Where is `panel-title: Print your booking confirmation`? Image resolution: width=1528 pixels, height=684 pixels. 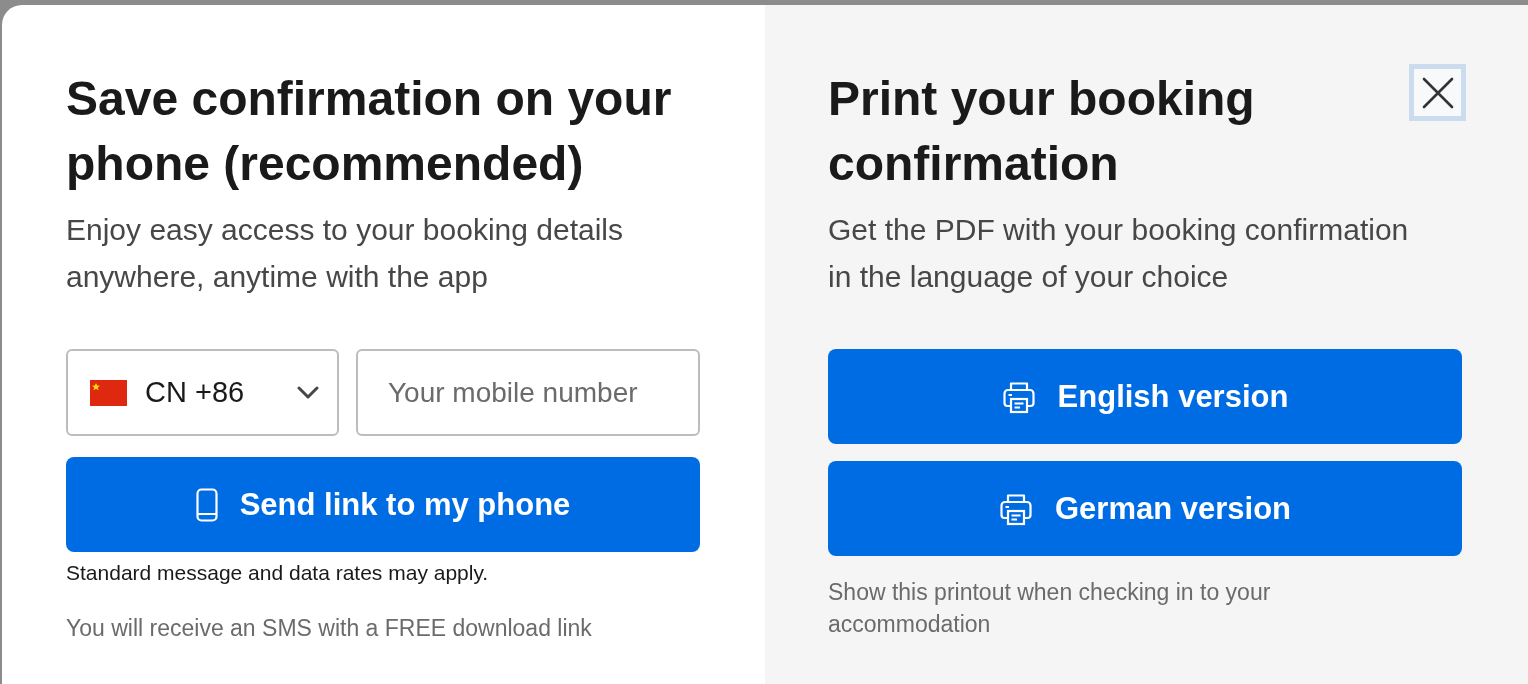 panel-title: Print your booking confirmation is located at coordinates (1042, 131).